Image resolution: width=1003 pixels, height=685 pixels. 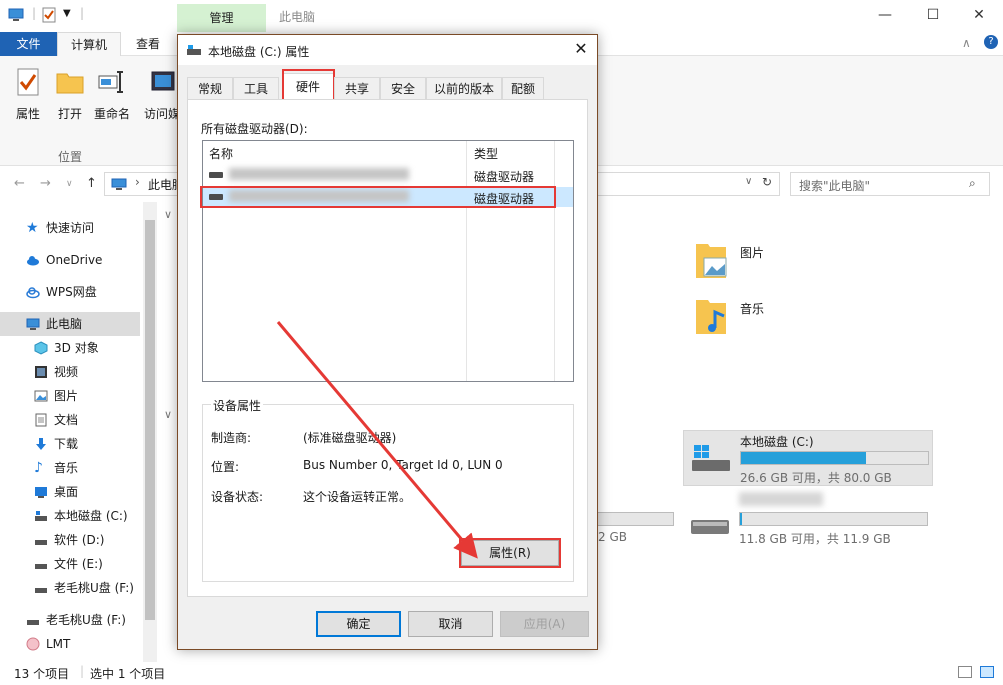 I want to click on quick-access-dropdown-icon: ▼, so click(x=67, y=13).